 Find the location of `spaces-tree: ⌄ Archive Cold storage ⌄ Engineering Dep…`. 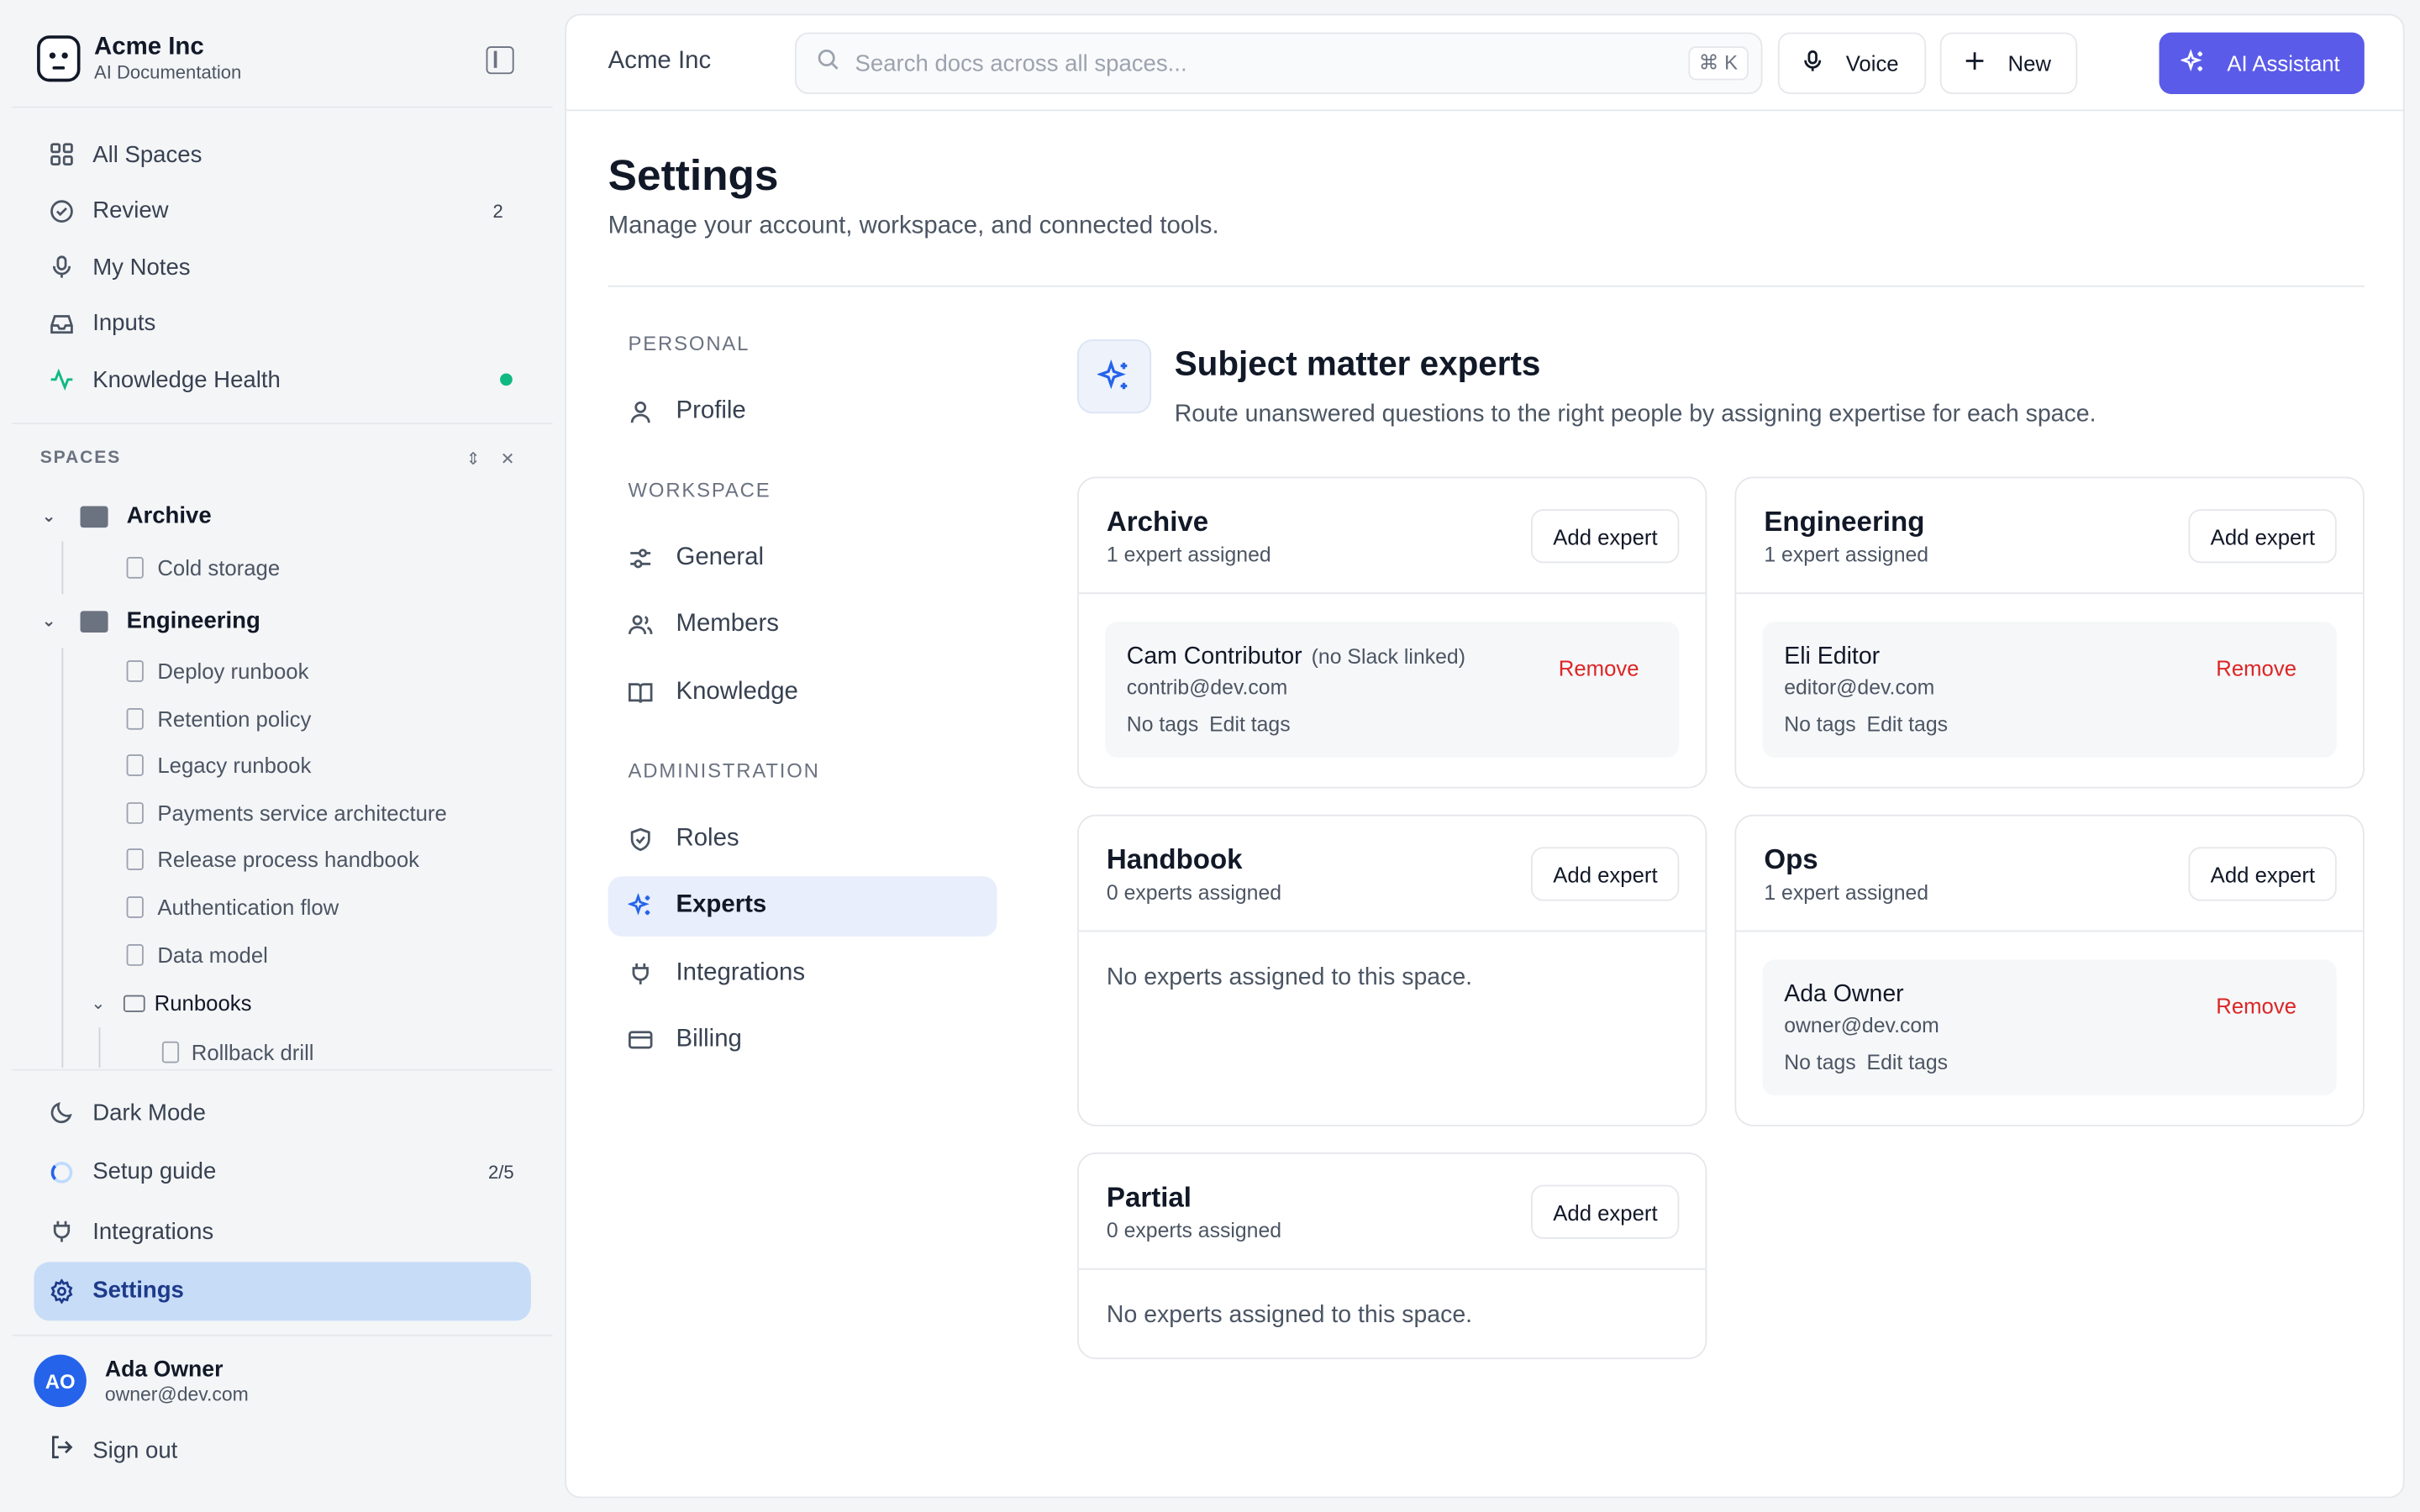

spaces-tree: ⌄ Archive Cold storage ⌄ Engineering Dep… is located at coordinates (291, 779).